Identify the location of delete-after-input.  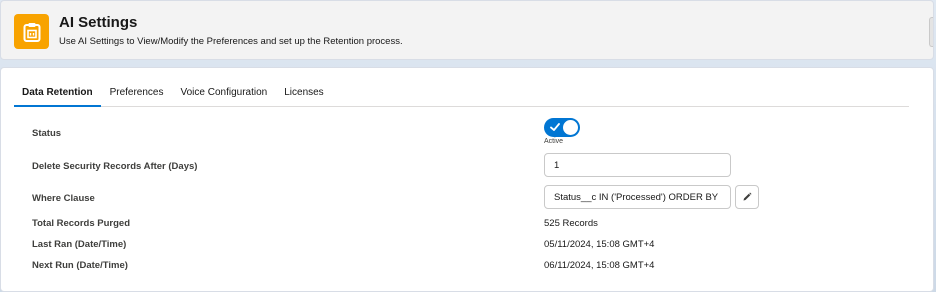
(637, 165).